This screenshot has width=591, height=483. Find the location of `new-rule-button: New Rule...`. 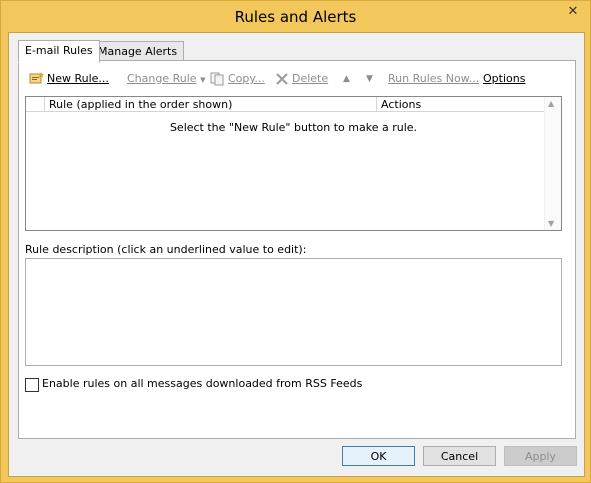

new-rule-button: New Rule... is located at coordinates (69, 79).